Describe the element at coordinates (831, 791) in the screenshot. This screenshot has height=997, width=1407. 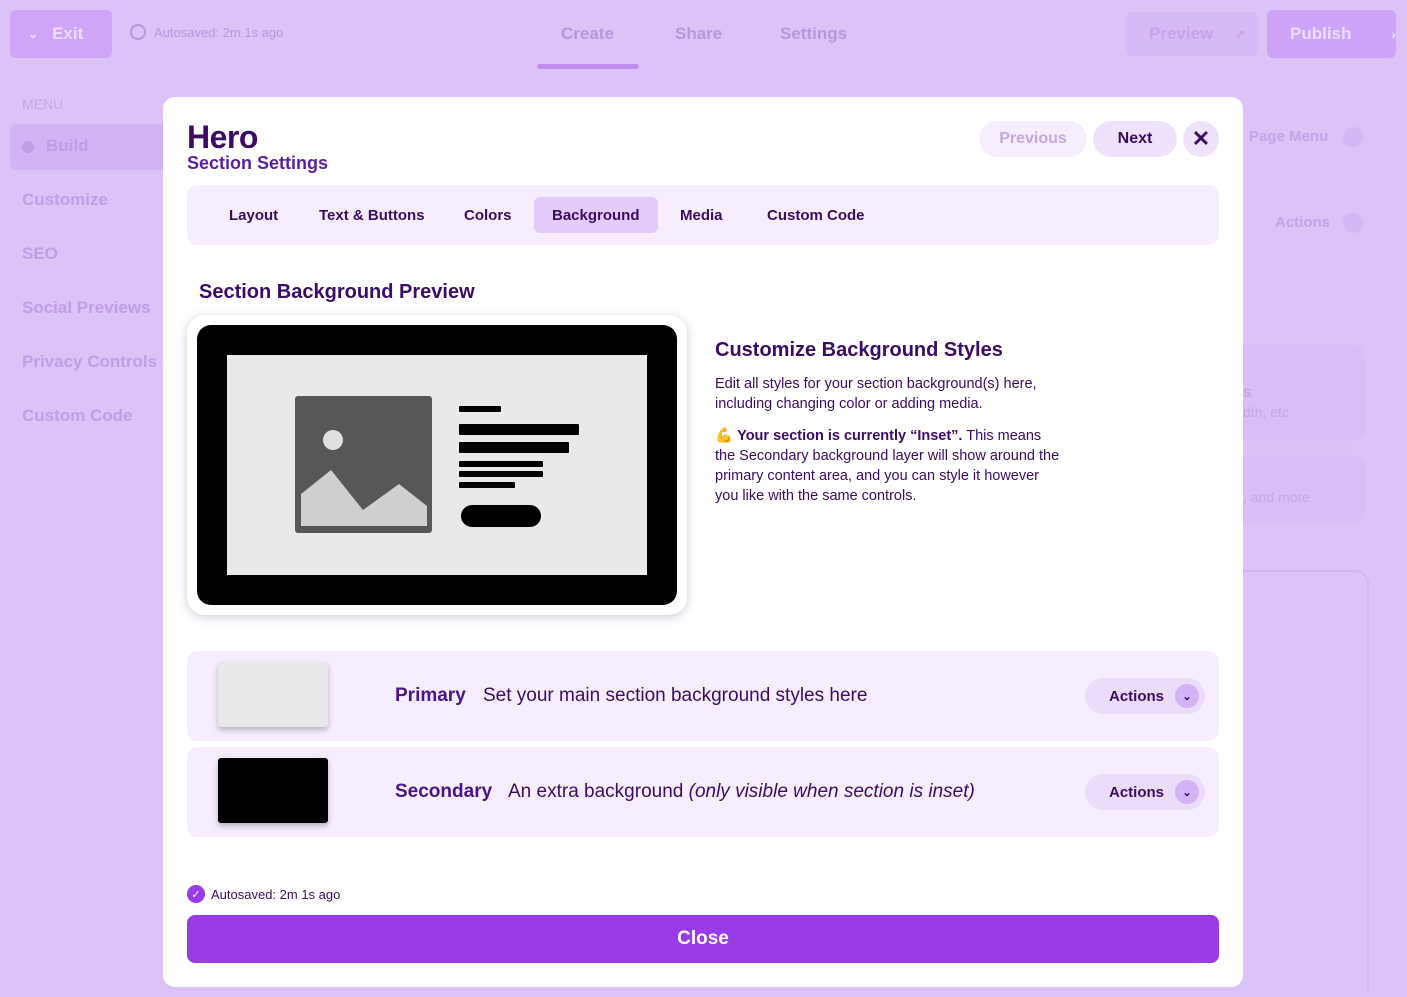
I see `row-desc-italic: (only visible when section is inset)` at that location.